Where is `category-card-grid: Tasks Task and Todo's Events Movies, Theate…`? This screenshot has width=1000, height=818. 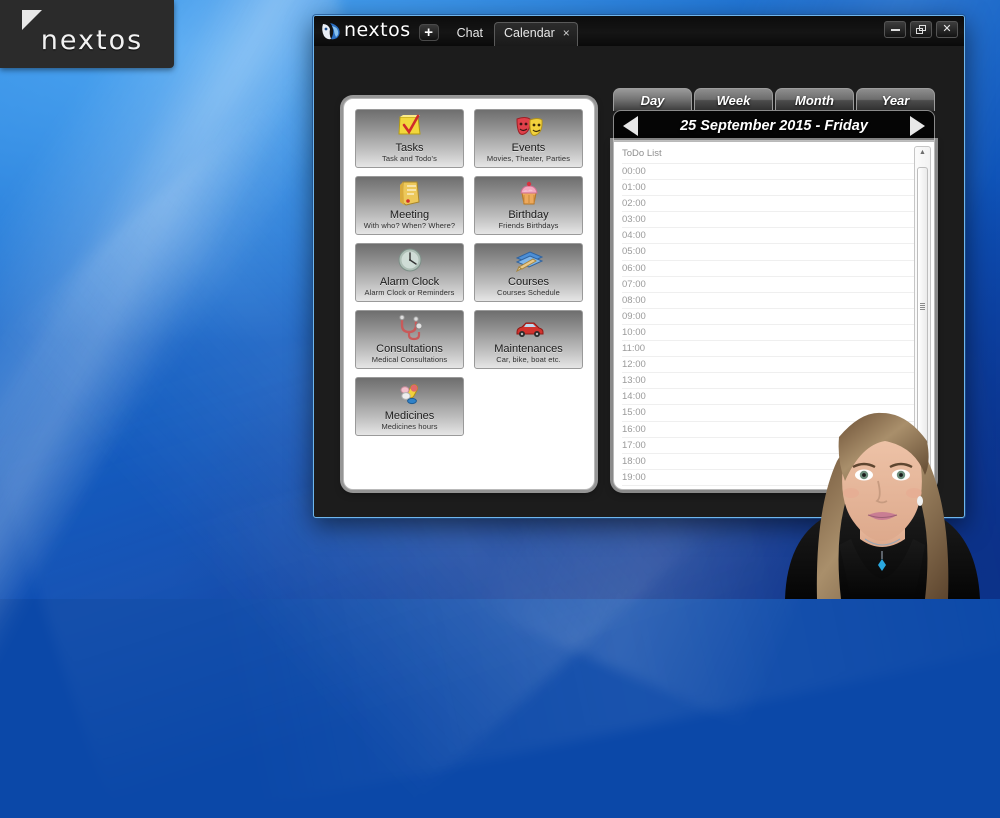
category-card-grid: Tasks Task and Todo's Events Movies, Theate… is located at coordinates (469, 272).